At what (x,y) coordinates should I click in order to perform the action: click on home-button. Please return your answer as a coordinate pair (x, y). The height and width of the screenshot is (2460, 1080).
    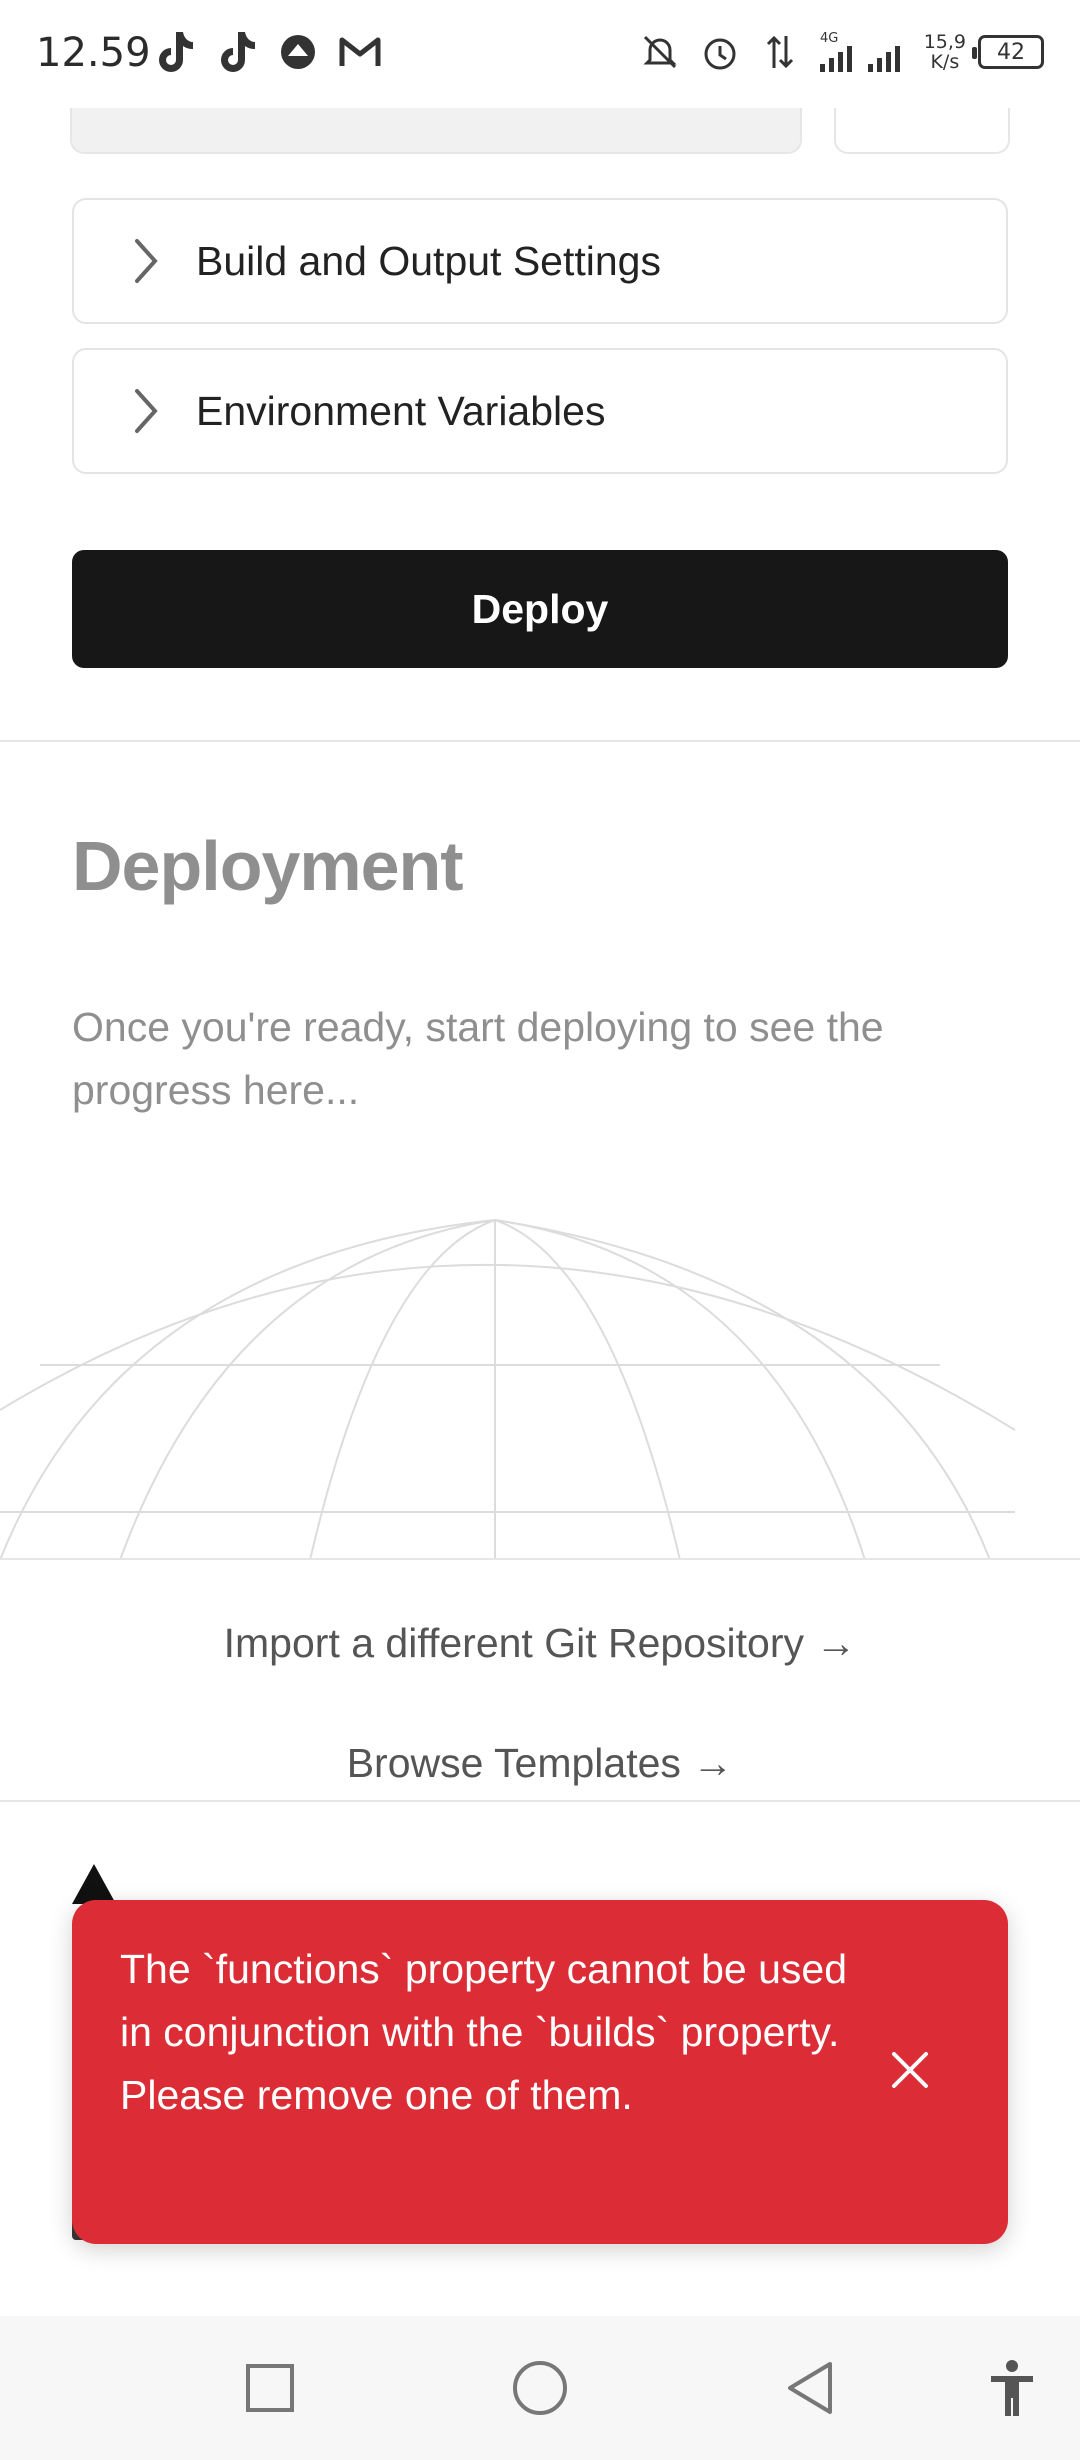
    Looking at the image, I should click on (540, 2388).